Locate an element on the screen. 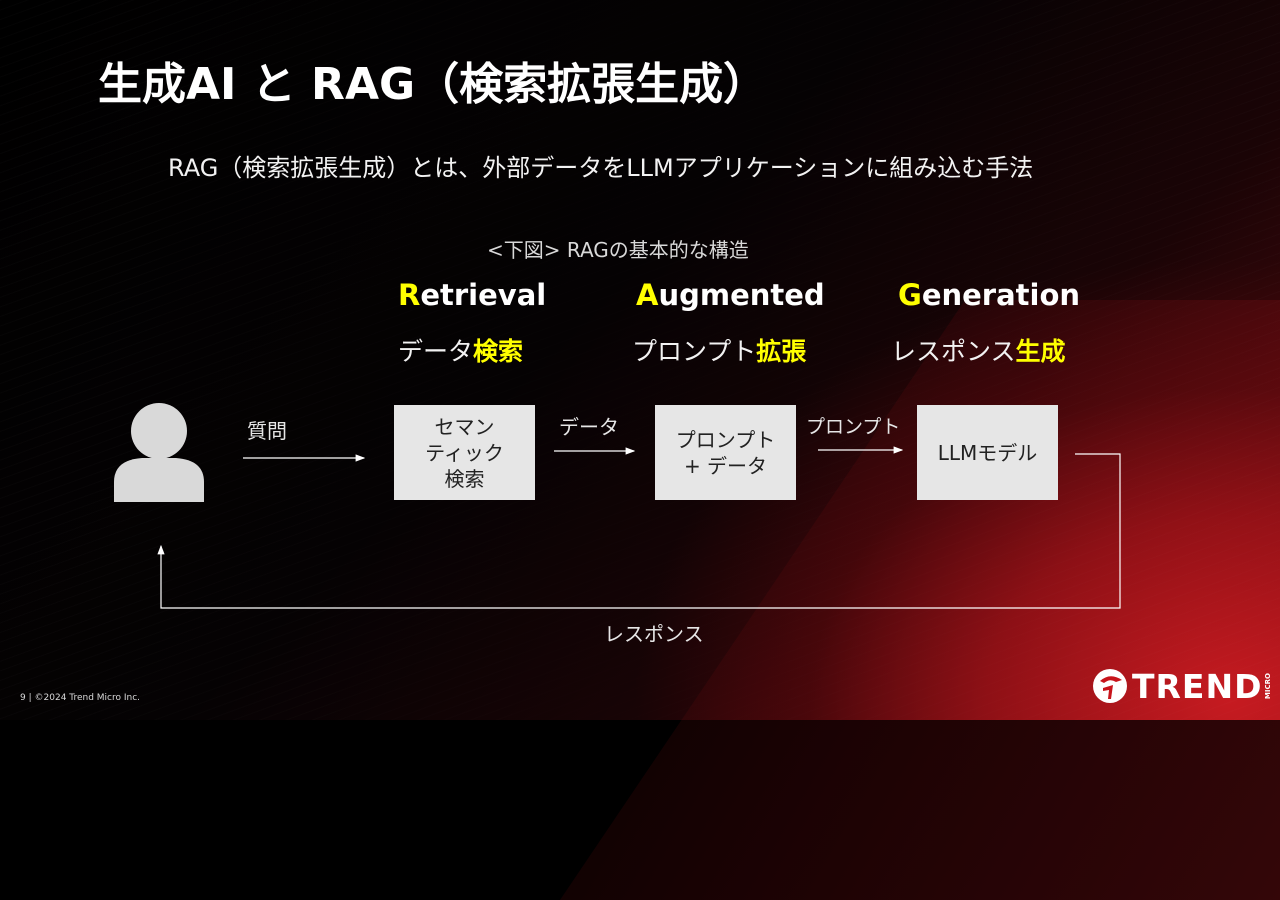 This screenshot has width=1280, height=900. logo-sub-text: MICRO is located at coordinates (1268, 686).